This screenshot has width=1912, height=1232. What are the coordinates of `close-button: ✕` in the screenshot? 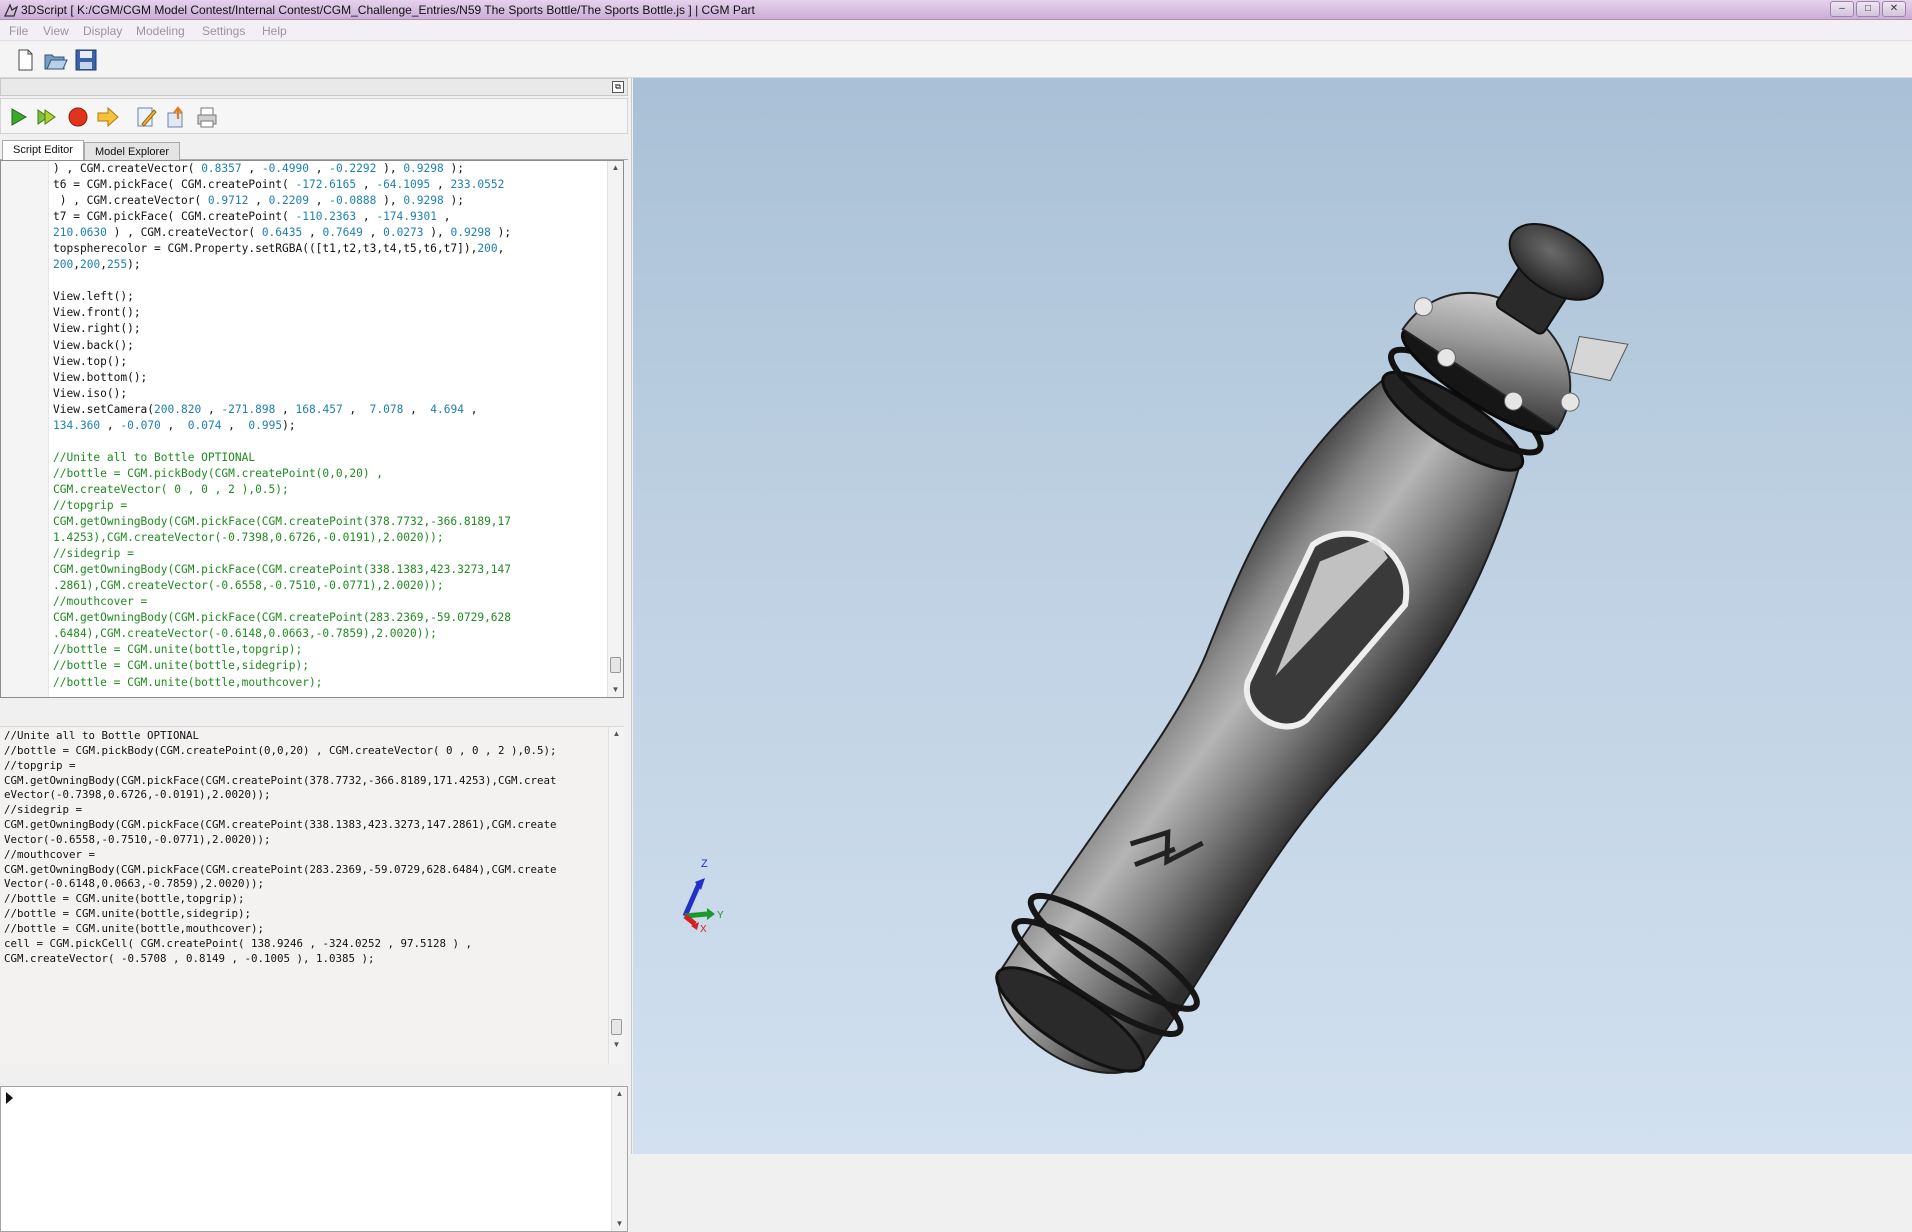 It's located at (1894, 9).